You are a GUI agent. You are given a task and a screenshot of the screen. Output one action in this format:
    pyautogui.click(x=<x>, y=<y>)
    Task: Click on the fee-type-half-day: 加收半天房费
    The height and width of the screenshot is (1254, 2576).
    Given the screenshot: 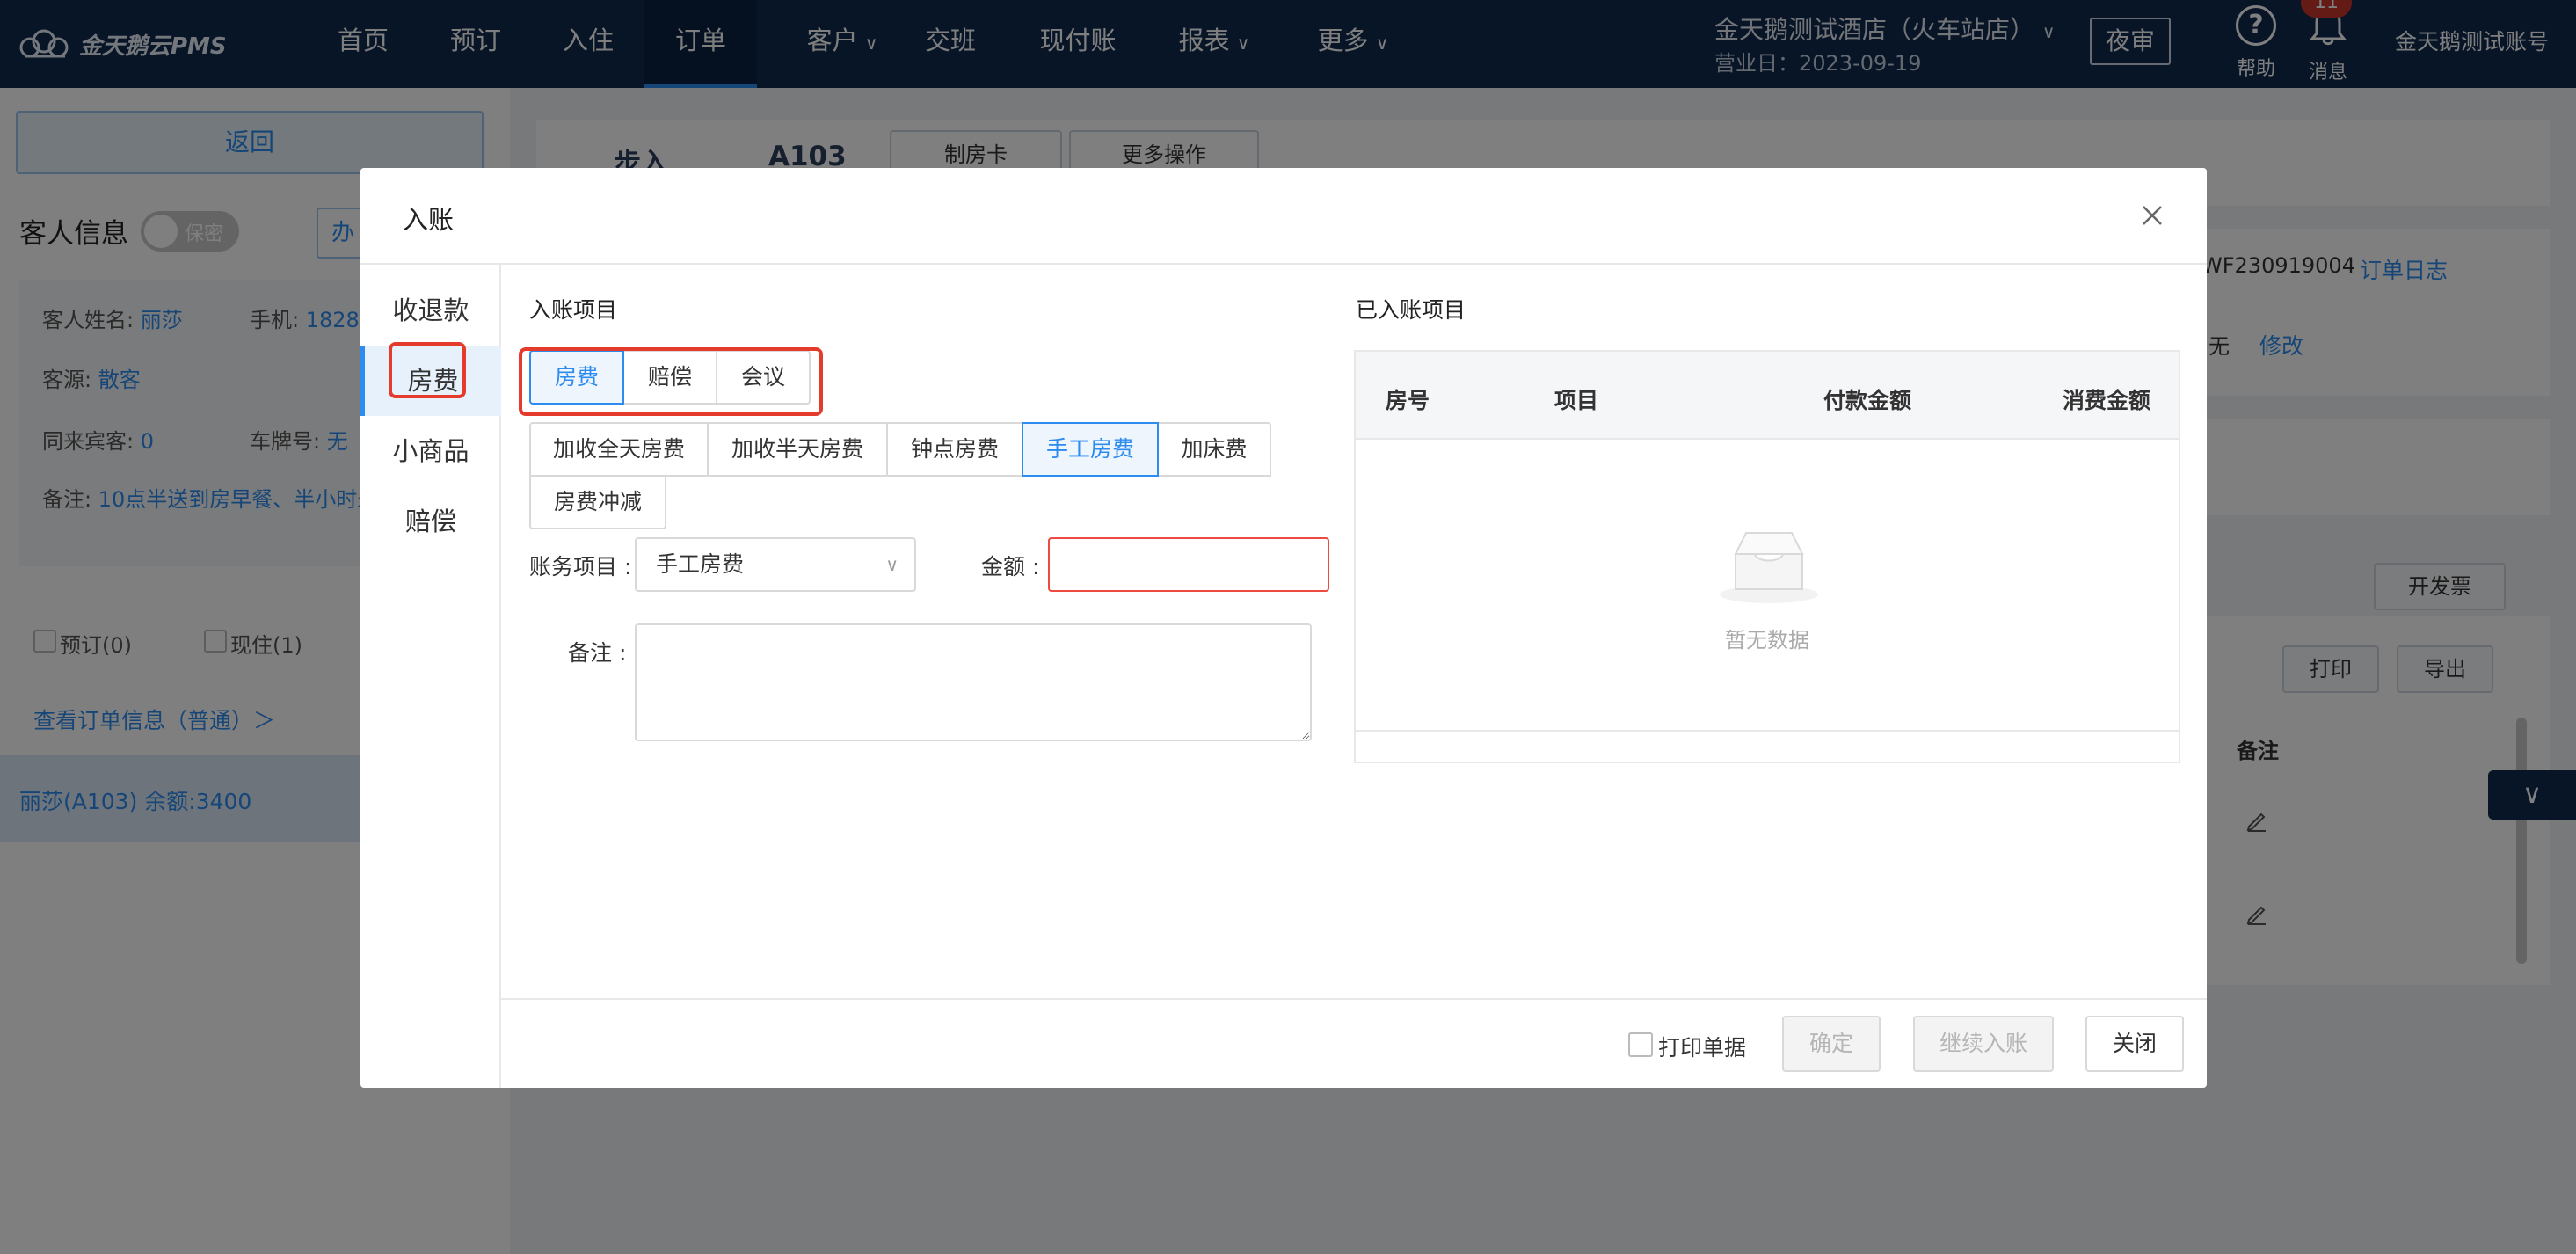 What is the action you would take?
    pyautogui.click(x=797, y=449)
    